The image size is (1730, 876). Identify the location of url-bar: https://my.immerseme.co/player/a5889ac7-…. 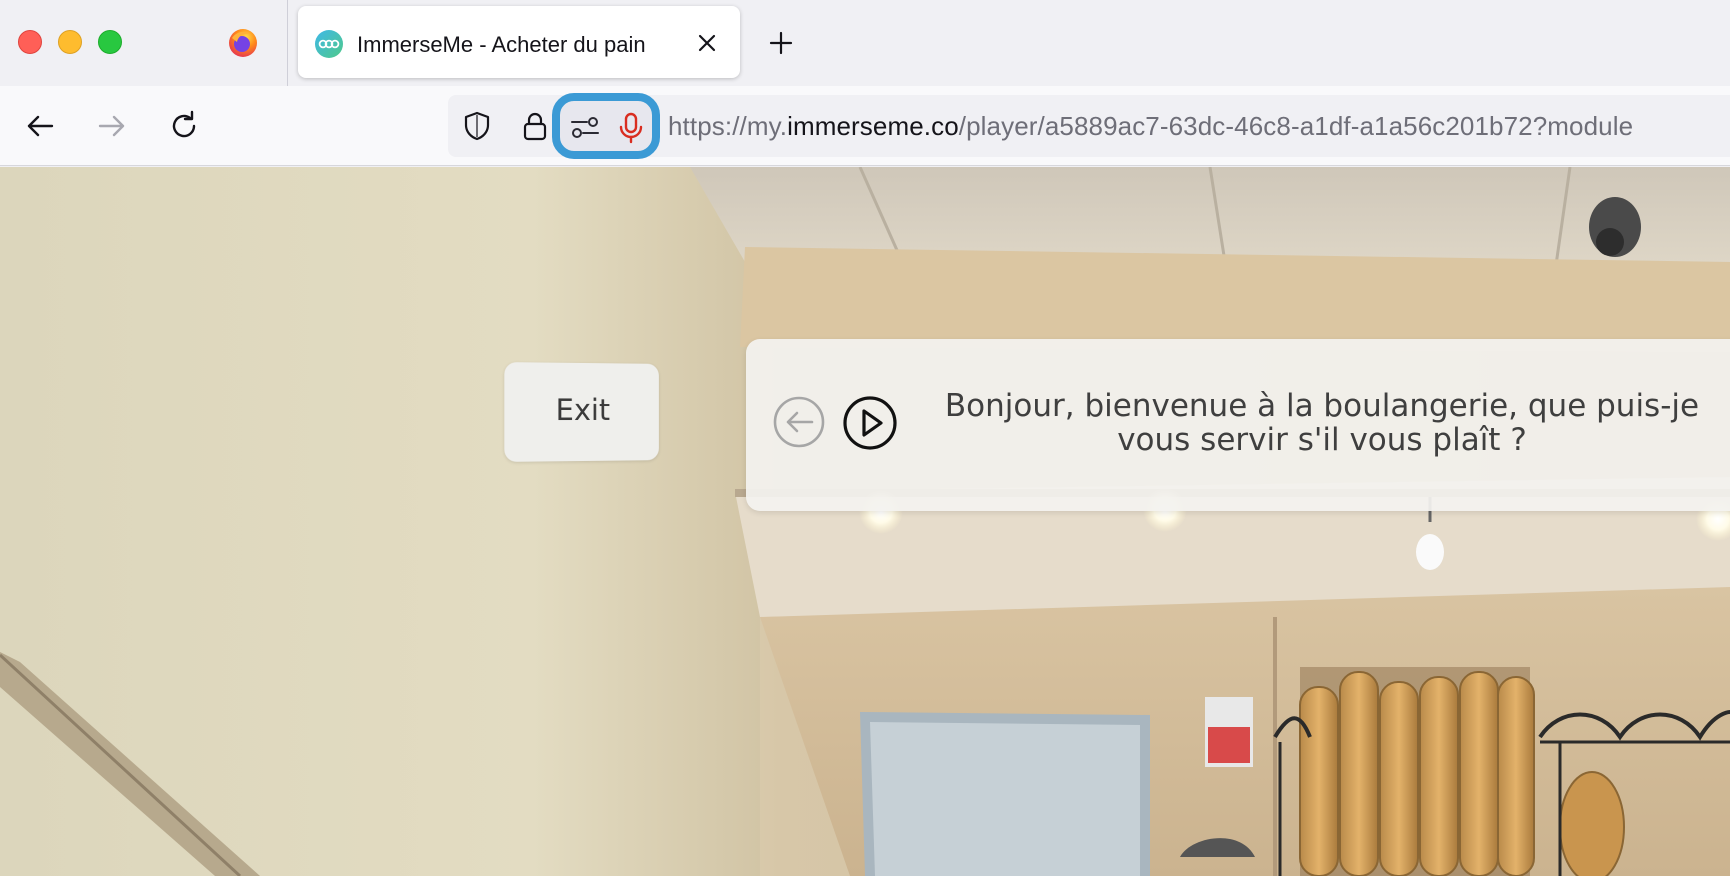
(1089, 126).